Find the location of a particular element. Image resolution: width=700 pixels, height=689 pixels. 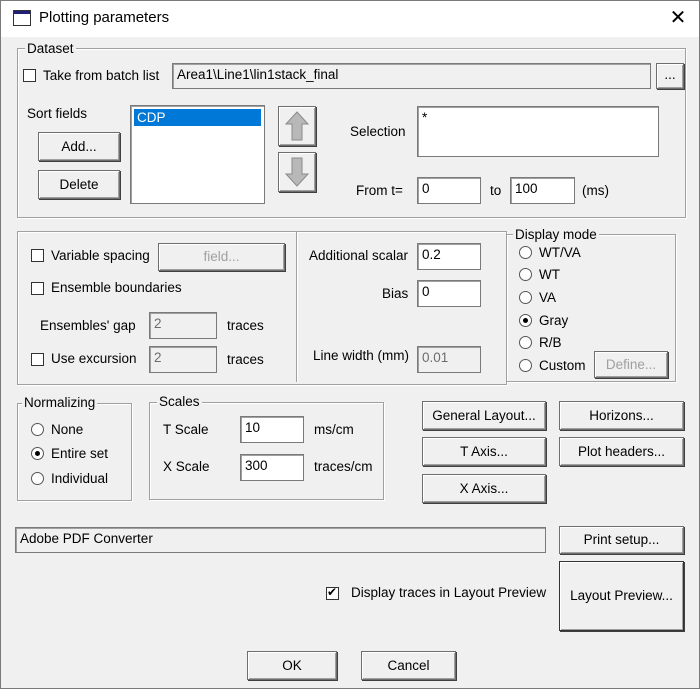

x-scale-label: X Scale is located at coordinates (186, 466).